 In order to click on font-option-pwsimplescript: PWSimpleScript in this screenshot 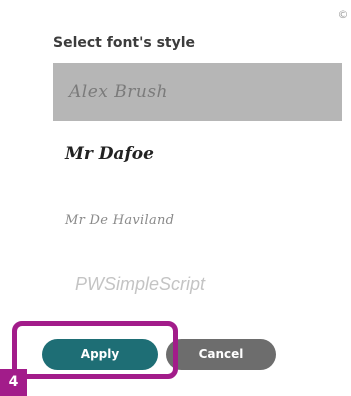, I will do `click(197, 284)`.